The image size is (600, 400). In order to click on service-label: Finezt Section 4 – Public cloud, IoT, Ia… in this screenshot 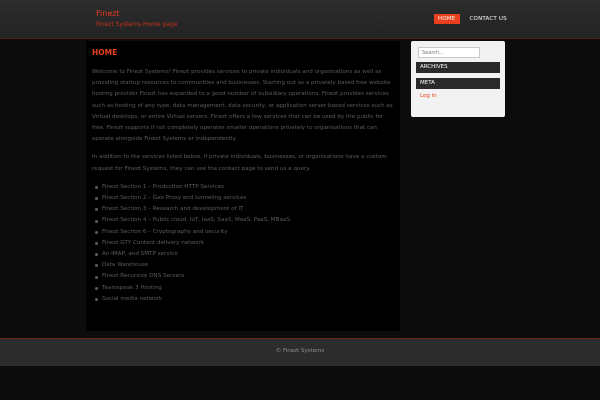, I will do `click(196, 220)`.